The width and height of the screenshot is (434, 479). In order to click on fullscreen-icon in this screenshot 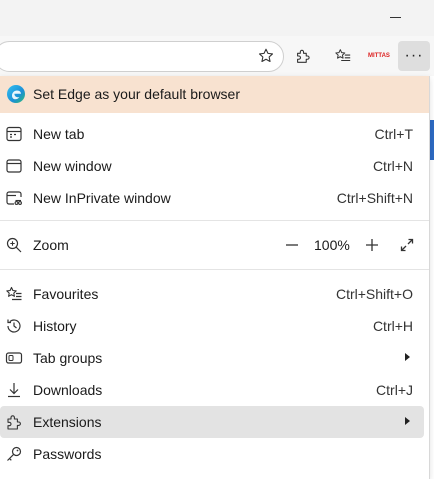, I will do `click(407, 245)`.